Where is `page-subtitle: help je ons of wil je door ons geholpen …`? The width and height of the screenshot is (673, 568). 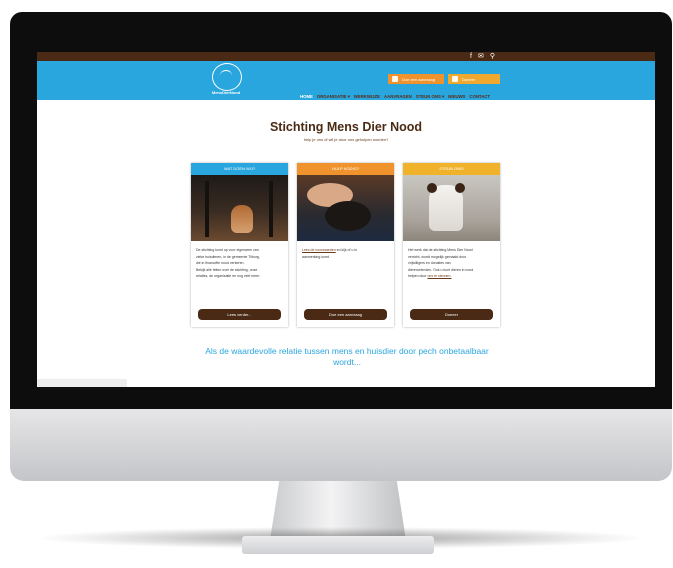 page-subtitle: help je ons of wil je door ons geholpen … is located at coordinates (346, 139).